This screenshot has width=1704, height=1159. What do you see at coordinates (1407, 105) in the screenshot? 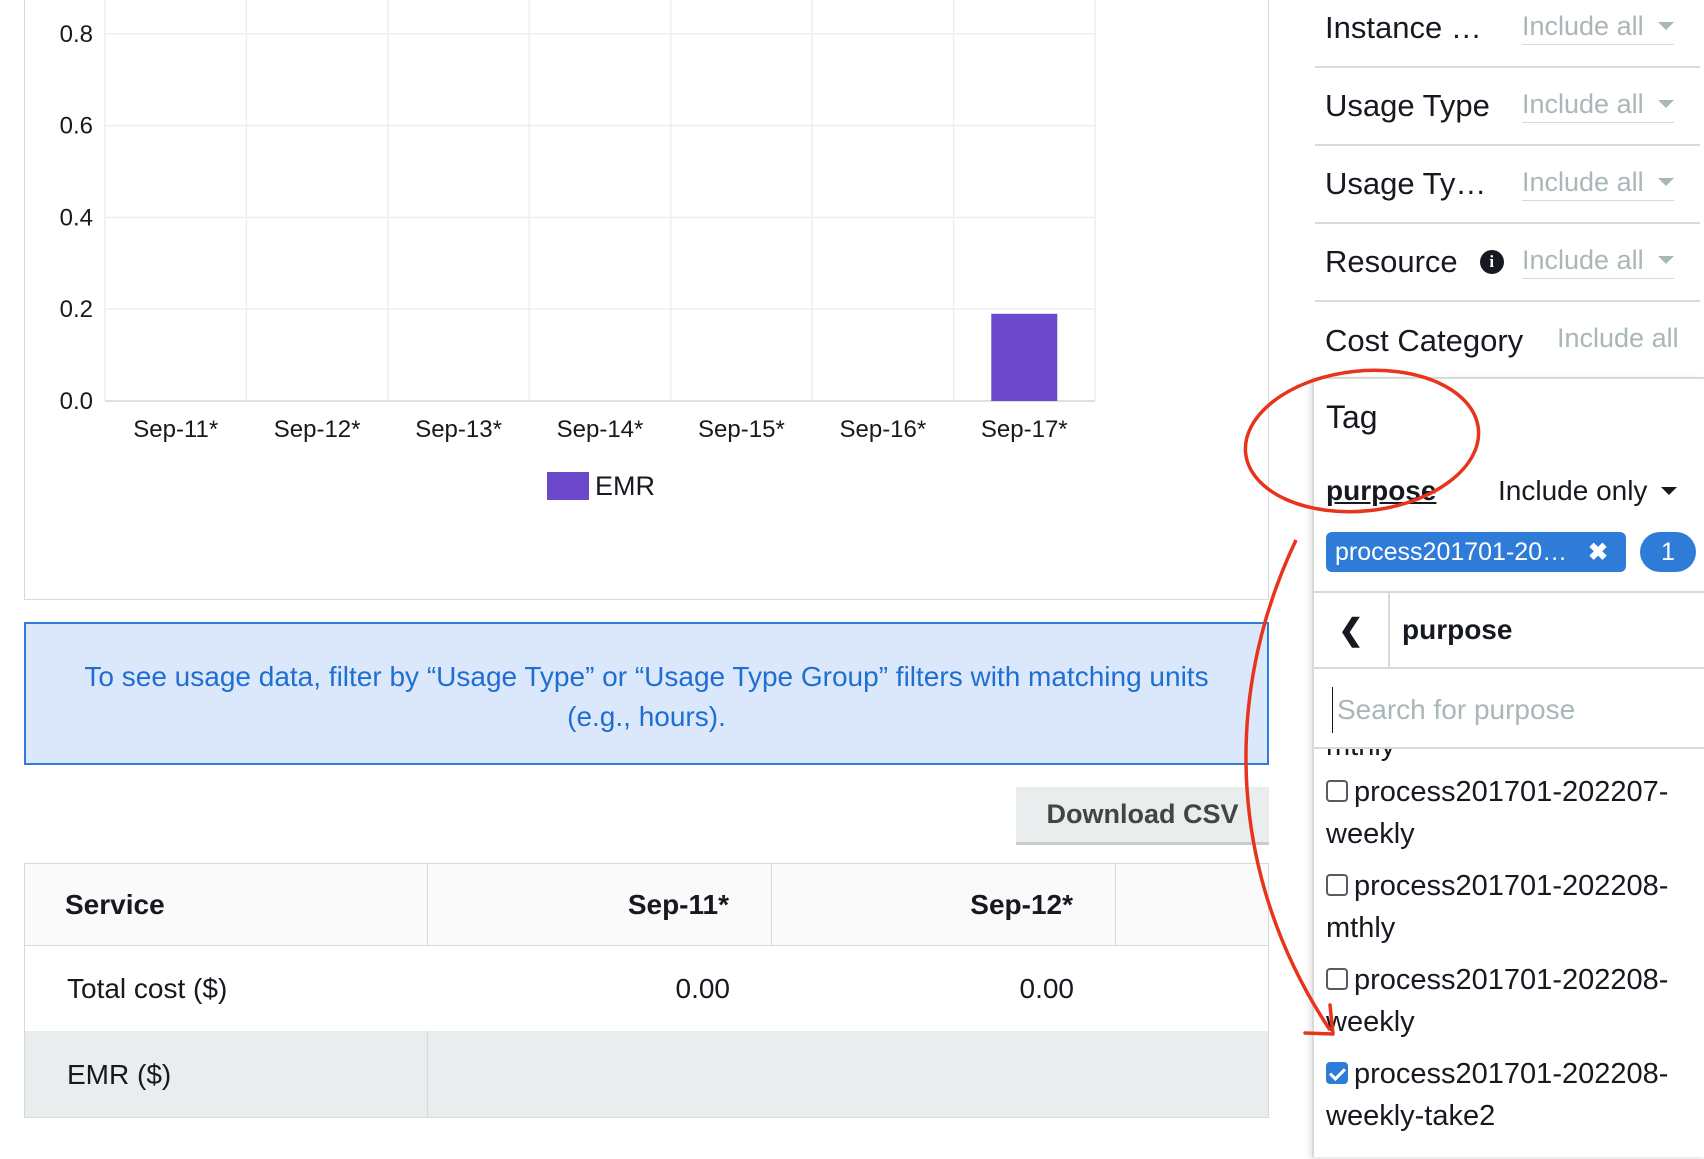
I see `filter-label: Usage Type` at bounding box center [1407, 105].